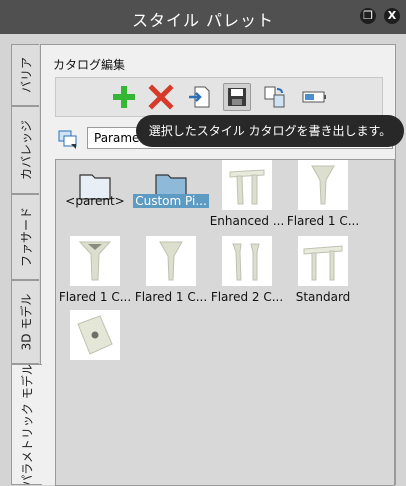  I want to click on pier-two-column-icon, so click(247, 261).